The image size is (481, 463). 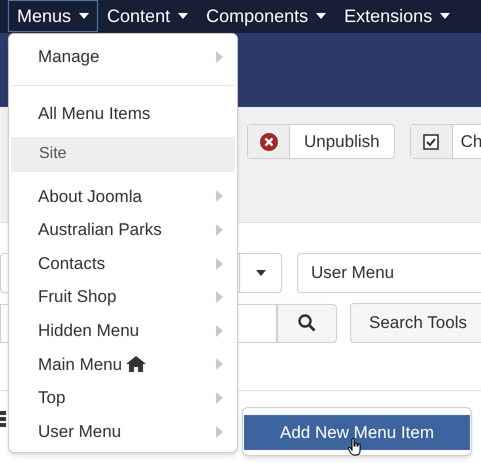 What do you see at coordinates (53, 16) in the screenshot?
I see `nav-menu: Menus` at bounding box center [53, 16].